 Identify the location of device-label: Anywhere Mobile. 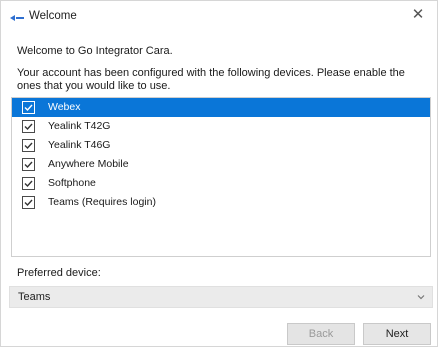
(88, 164).